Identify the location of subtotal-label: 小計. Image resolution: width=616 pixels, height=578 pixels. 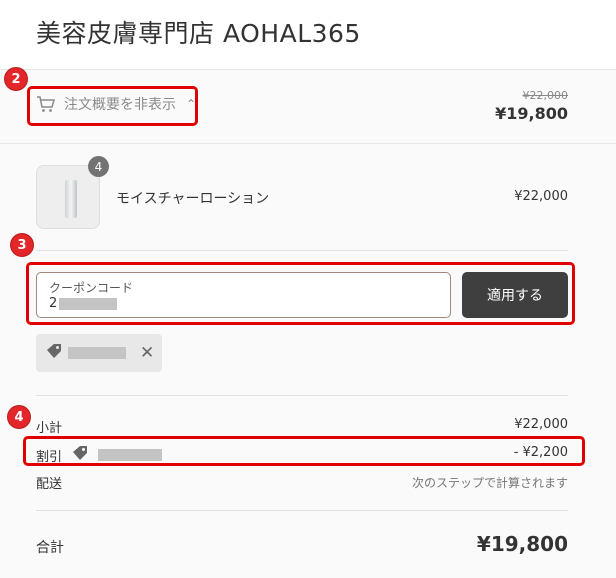
(49, 428).